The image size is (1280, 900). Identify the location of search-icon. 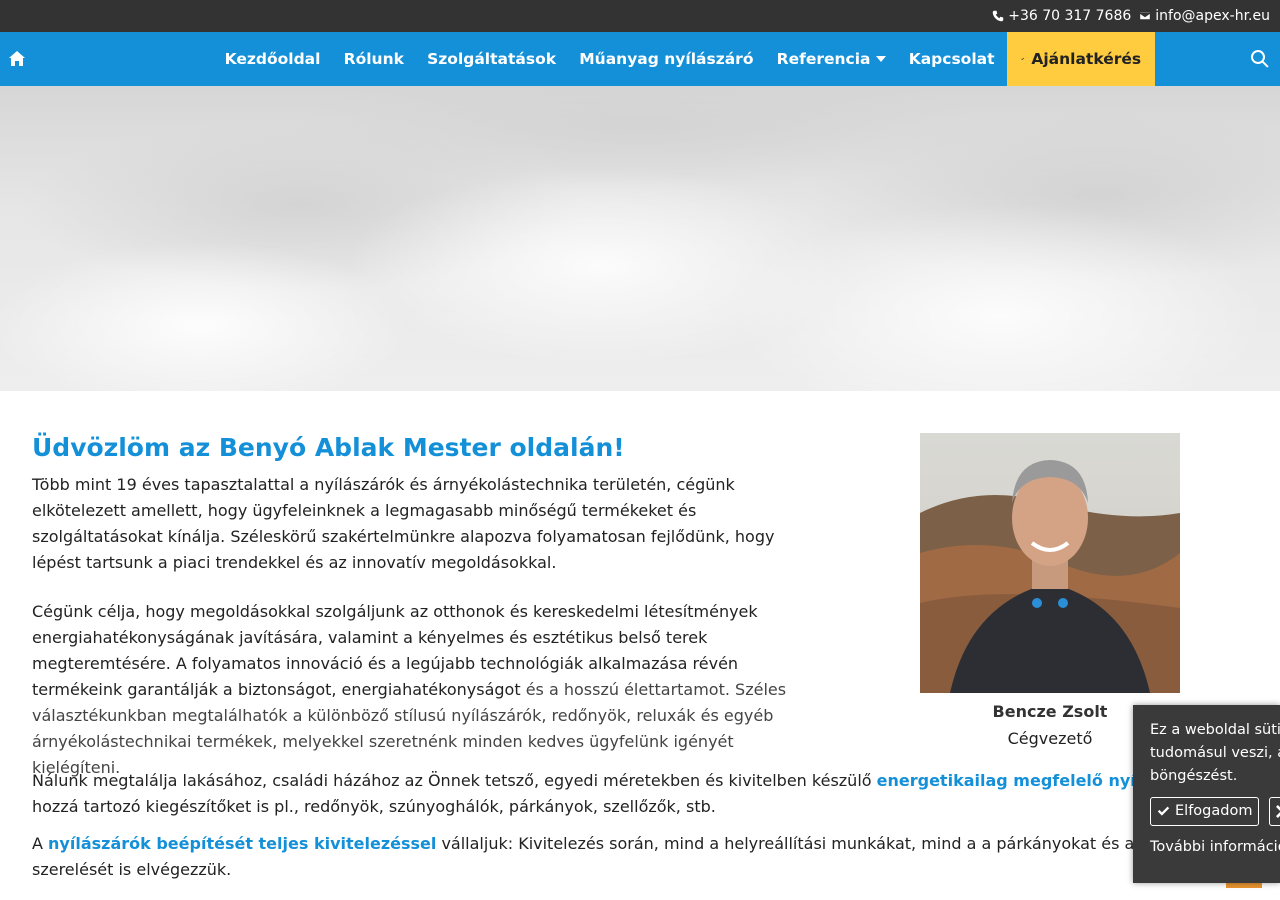
(1260, 59).